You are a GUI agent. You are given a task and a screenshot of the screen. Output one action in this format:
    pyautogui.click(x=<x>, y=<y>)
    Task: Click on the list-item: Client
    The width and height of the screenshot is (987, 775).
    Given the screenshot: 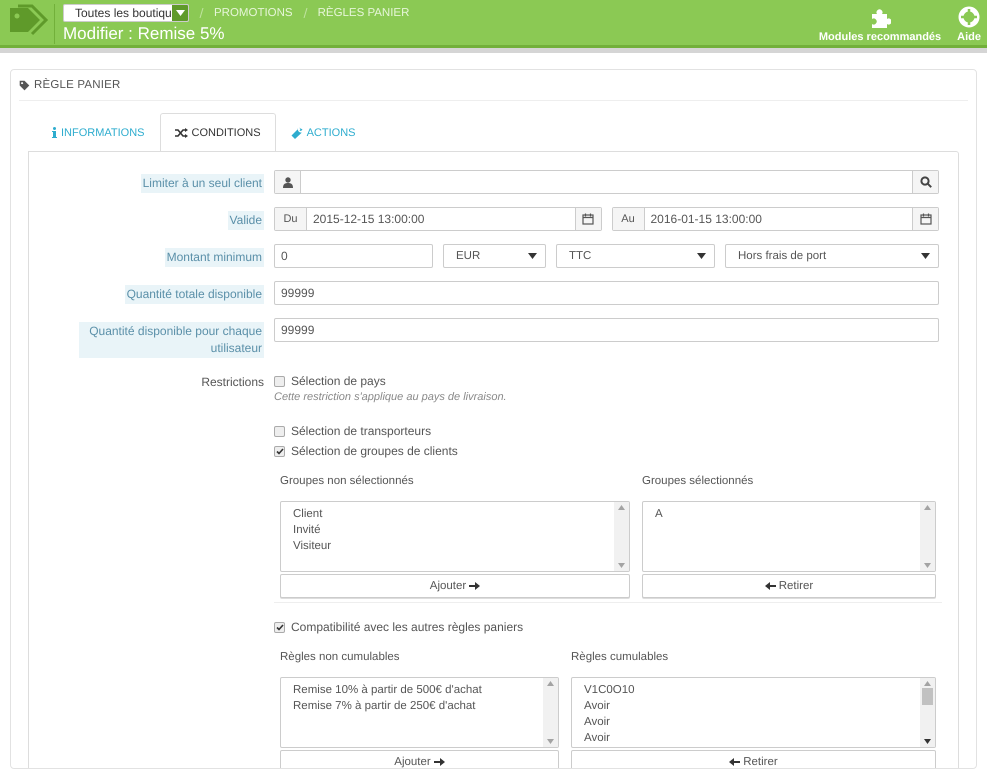 What is the action you would take?
    pyautogui.click(x=447, y=514)
    